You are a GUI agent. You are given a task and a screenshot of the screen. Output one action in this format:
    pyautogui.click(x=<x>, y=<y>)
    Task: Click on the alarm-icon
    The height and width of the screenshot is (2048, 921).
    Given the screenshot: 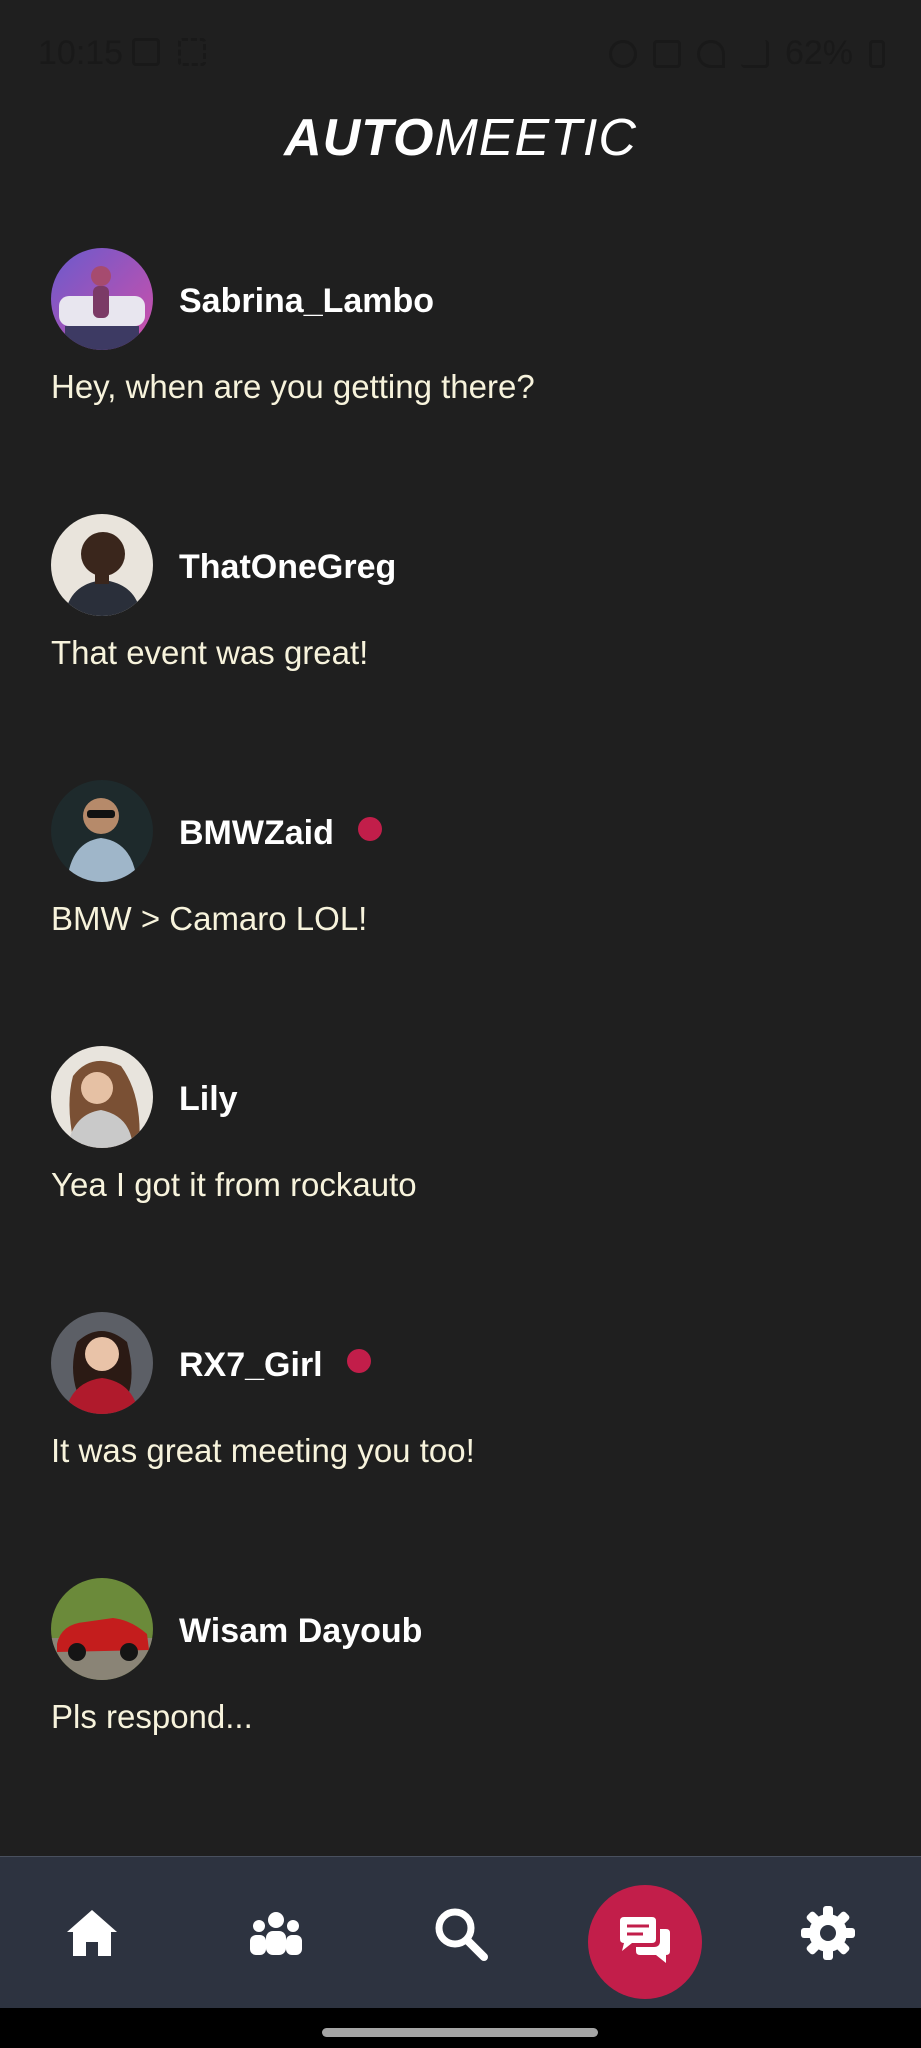 What is the action you would take?
    pyautogui.click(x=622, y=53)
    